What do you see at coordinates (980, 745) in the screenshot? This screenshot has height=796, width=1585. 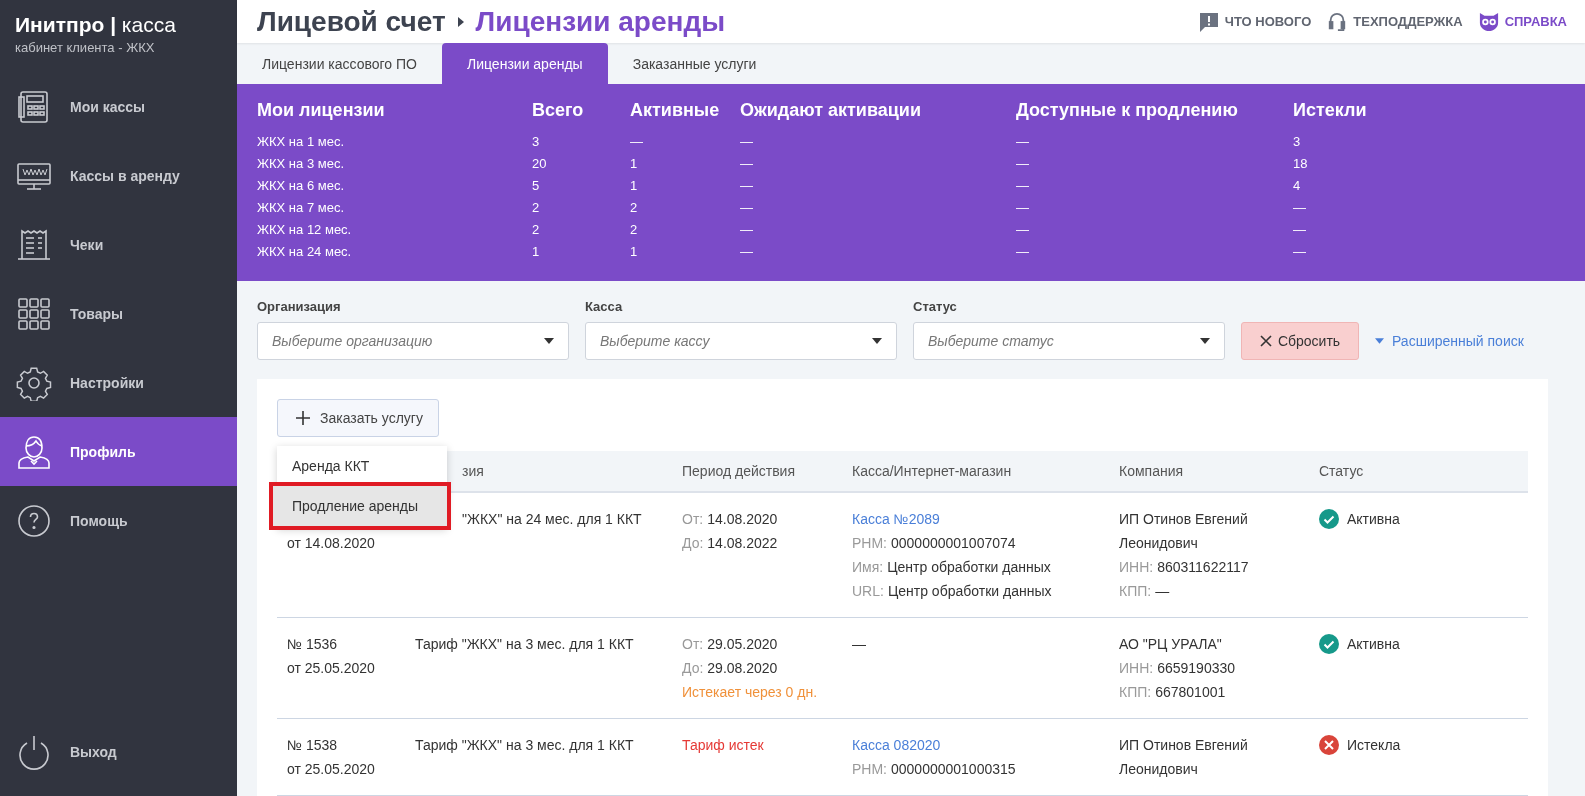 I see `kassa-link: Касса 082020` at bounding box center [980, 745].